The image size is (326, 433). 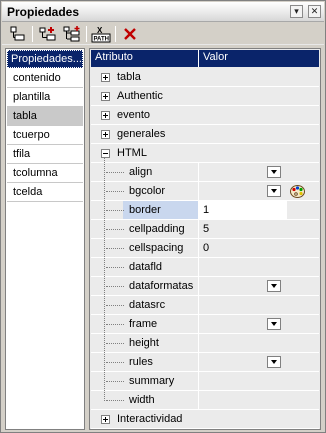 I want to click on property-row-cellspacing: cellspacing 0, so click(x=205, y=248).